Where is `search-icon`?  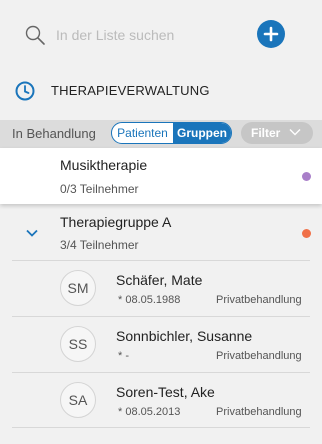
search-icon is located at coordinates (35, 35).